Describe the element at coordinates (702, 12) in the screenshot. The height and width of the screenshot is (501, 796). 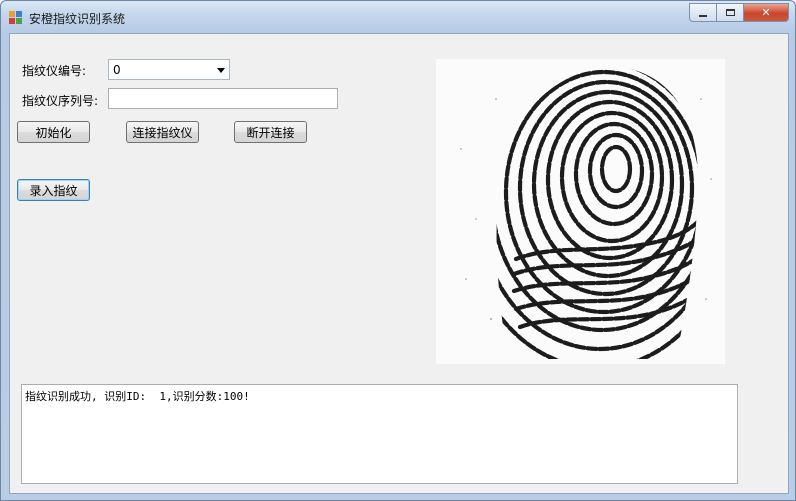
I see `minimize-button` at that location.